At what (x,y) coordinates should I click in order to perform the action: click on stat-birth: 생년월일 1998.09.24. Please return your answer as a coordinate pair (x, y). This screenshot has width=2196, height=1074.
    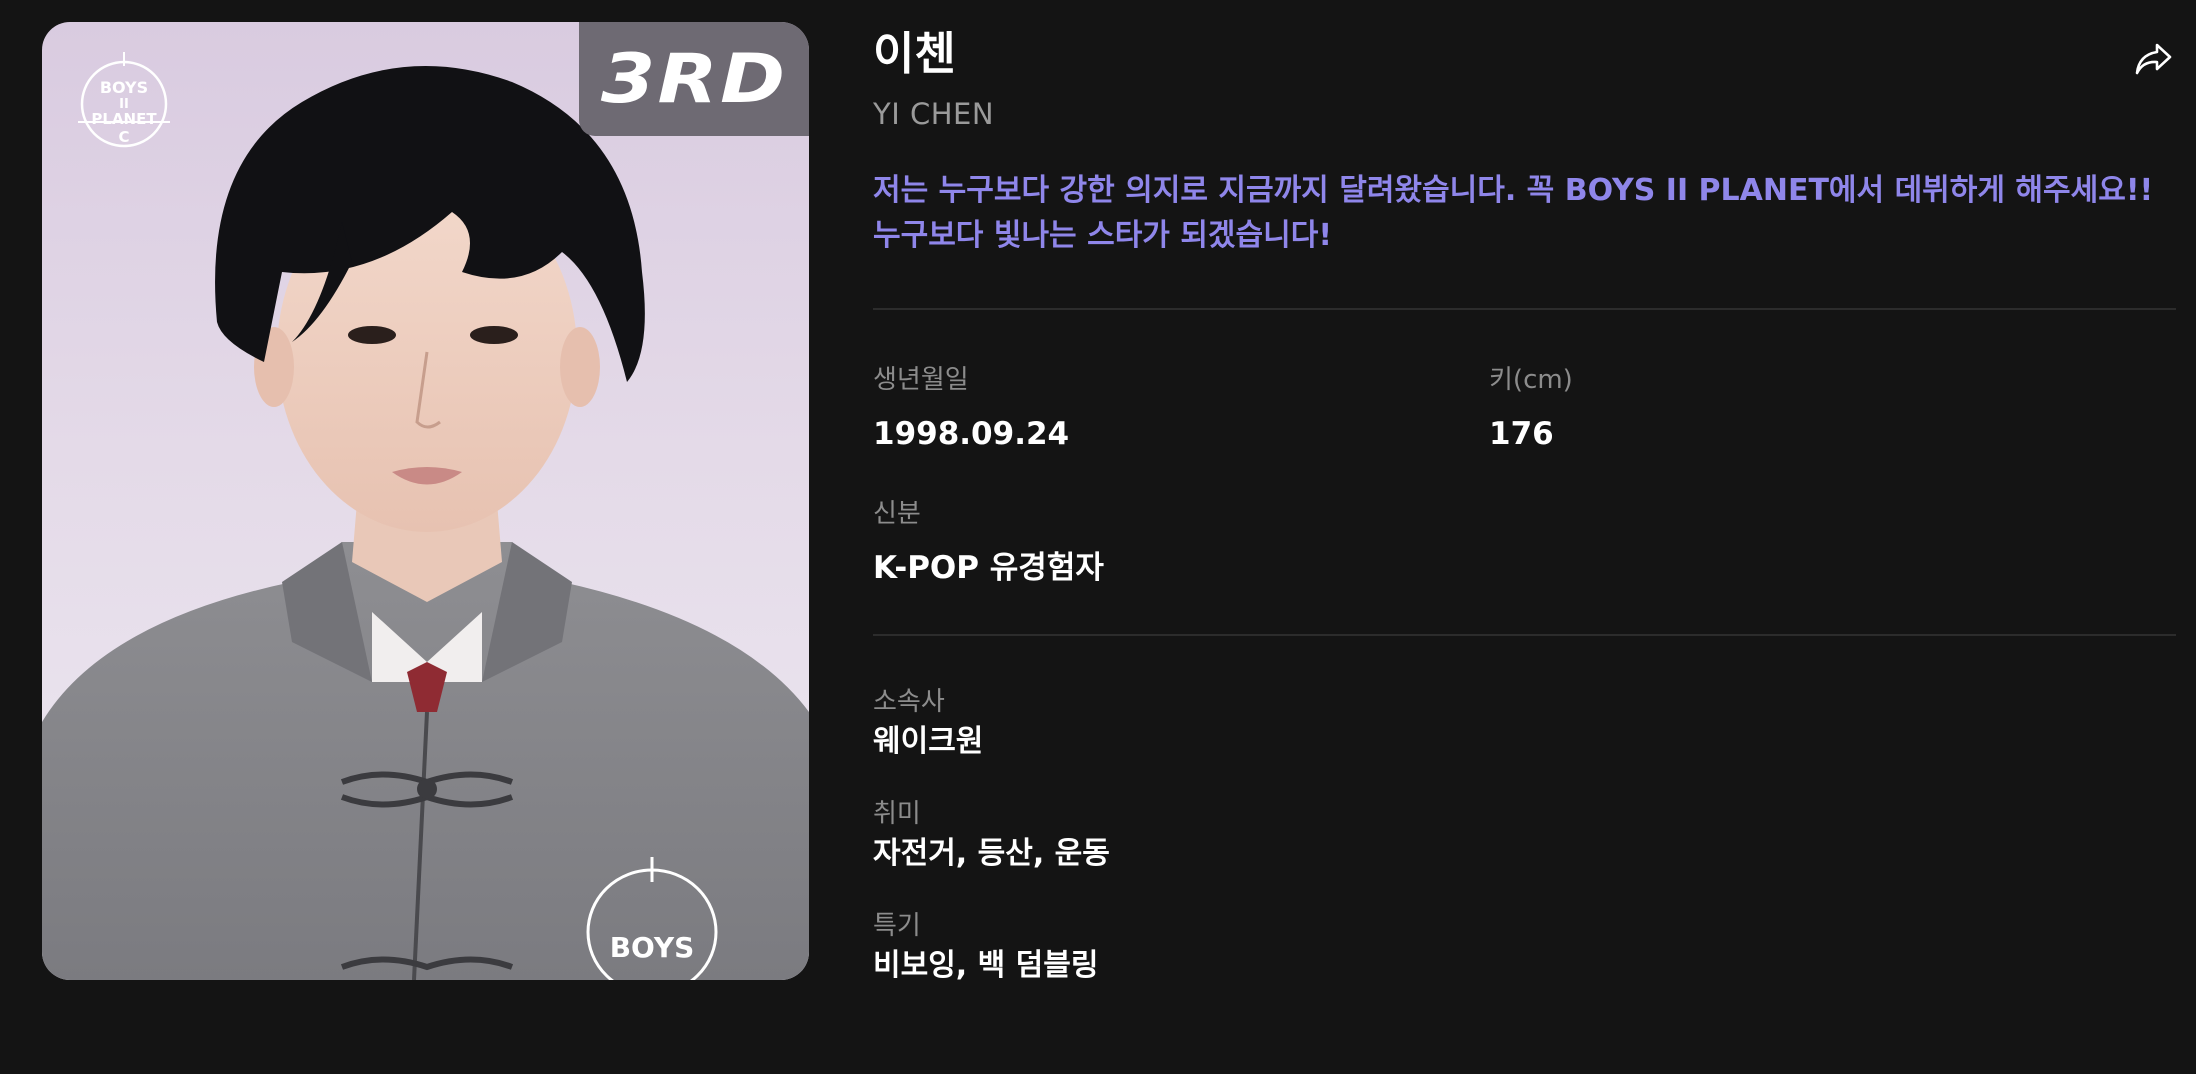
    Looking at the image, I should click on (1181, 408).